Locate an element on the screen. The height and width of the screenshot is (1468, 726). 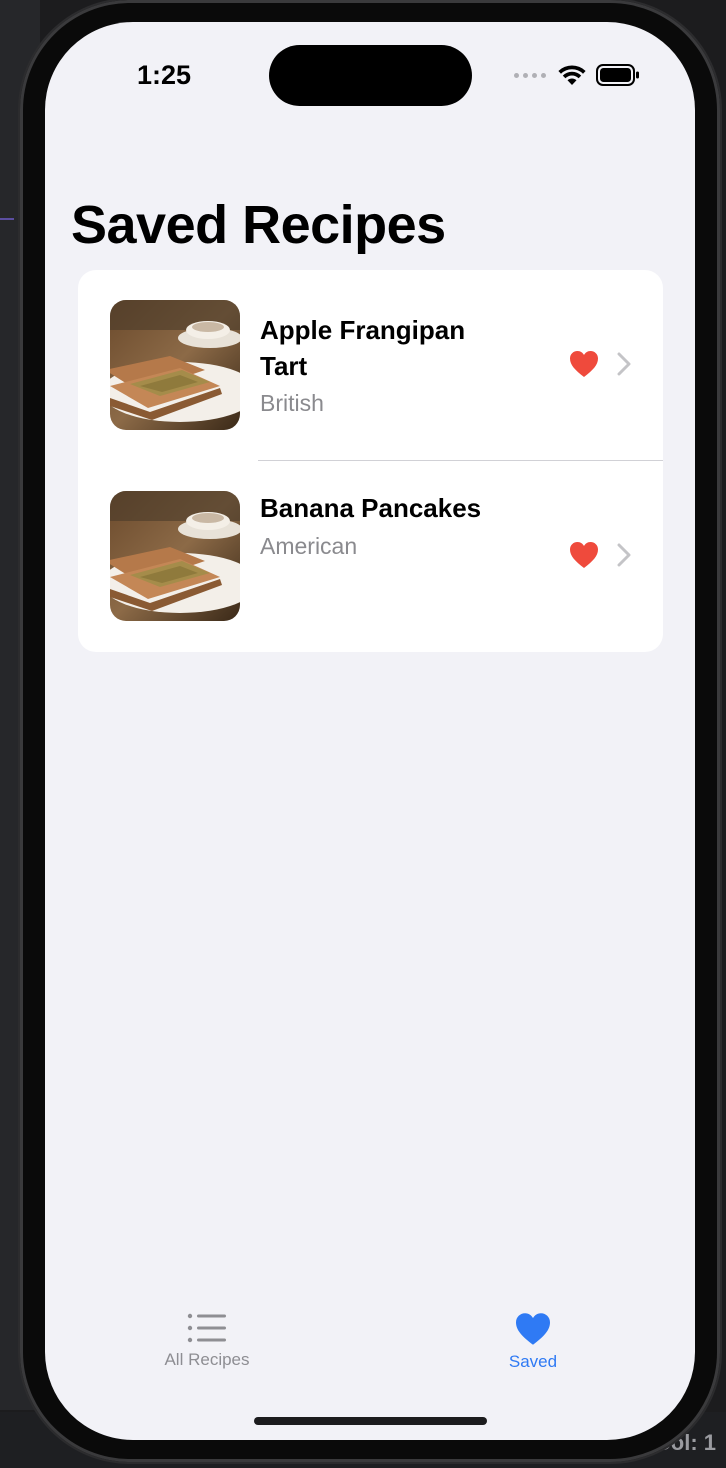
status-time: 1:25 is located at coordinates (164, 75).